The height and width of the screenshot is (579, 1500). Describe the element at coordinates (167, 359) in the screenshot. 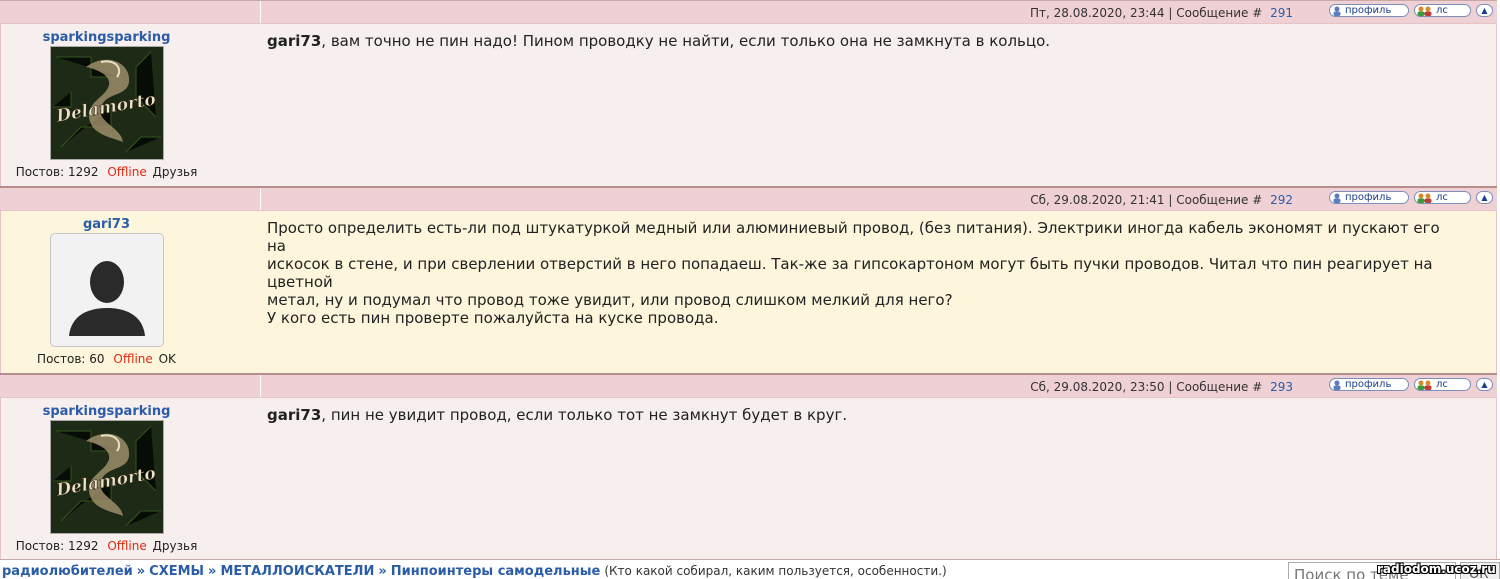

I see `user-rank: OK` at that location.